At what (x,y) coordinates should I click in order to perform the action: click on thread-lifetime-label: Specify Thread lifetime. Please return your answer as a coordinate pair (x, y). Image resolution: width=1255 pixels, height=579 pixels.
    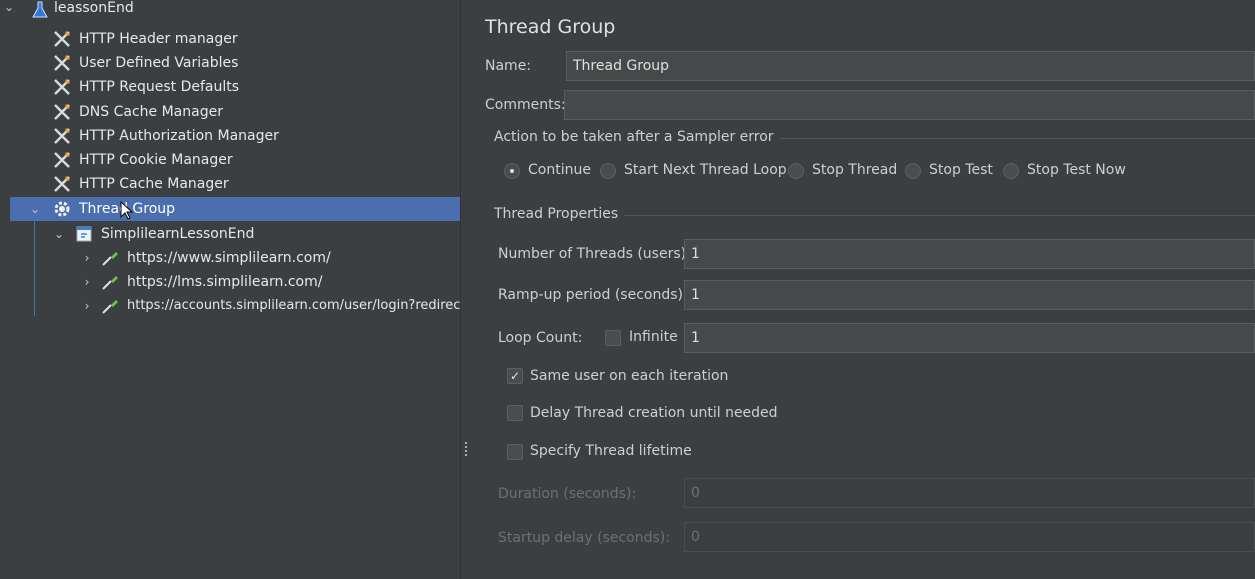
    Looking at the image, I should click on (611, 451).